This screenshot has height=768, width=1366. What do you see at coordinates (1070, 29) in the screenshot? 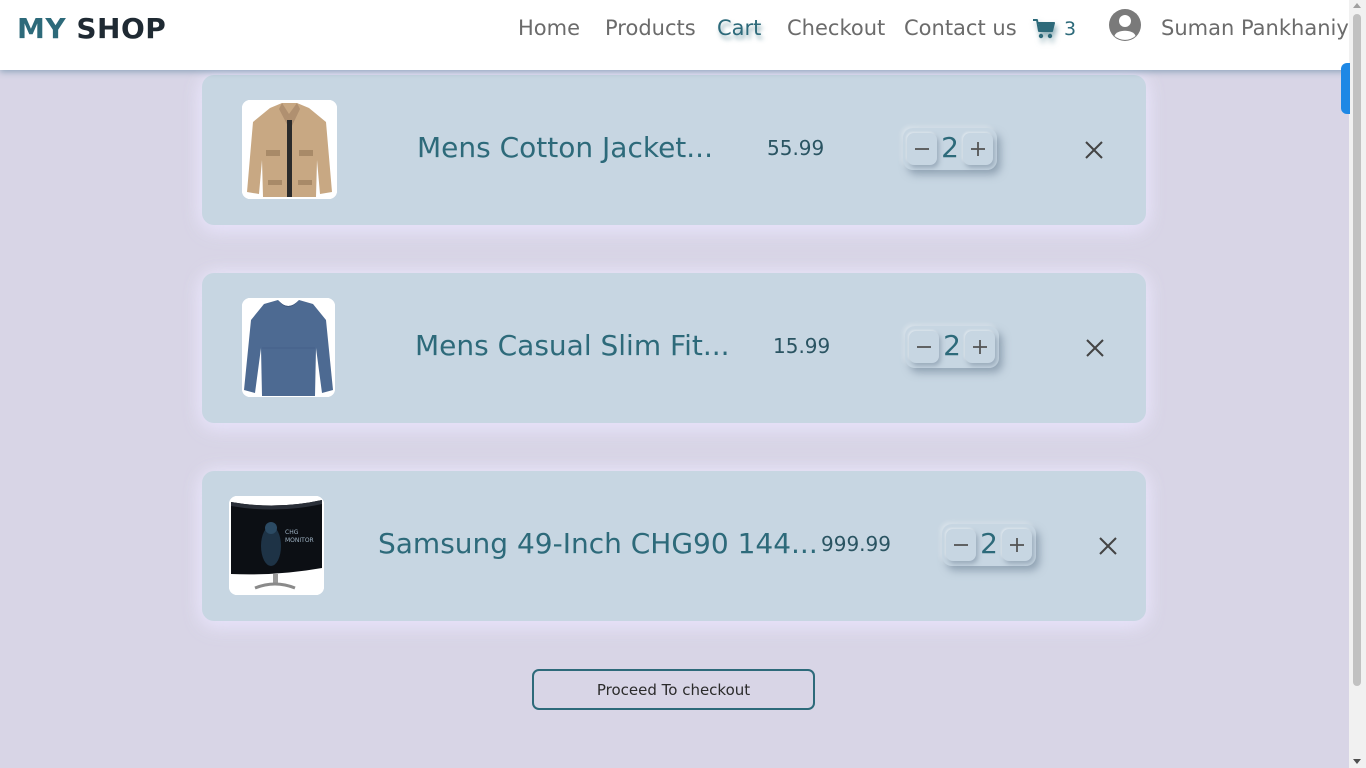
I see `cart-count-badge: 3` at bounding box center [1070, 29].